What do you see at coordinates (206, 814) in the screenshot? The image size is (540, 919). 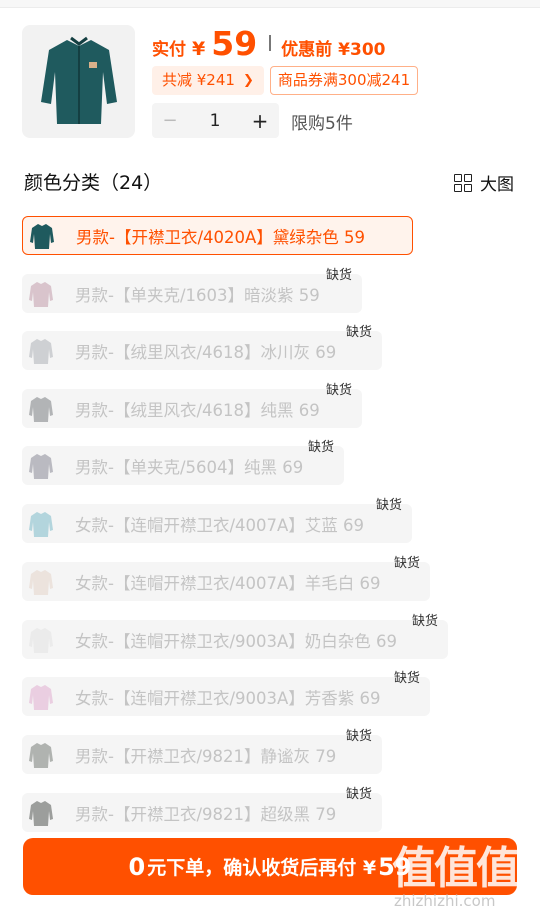 I see `option-label: 男款-【开襟卫衣/9821】超级黑 79` at bounding box center [206, 814].